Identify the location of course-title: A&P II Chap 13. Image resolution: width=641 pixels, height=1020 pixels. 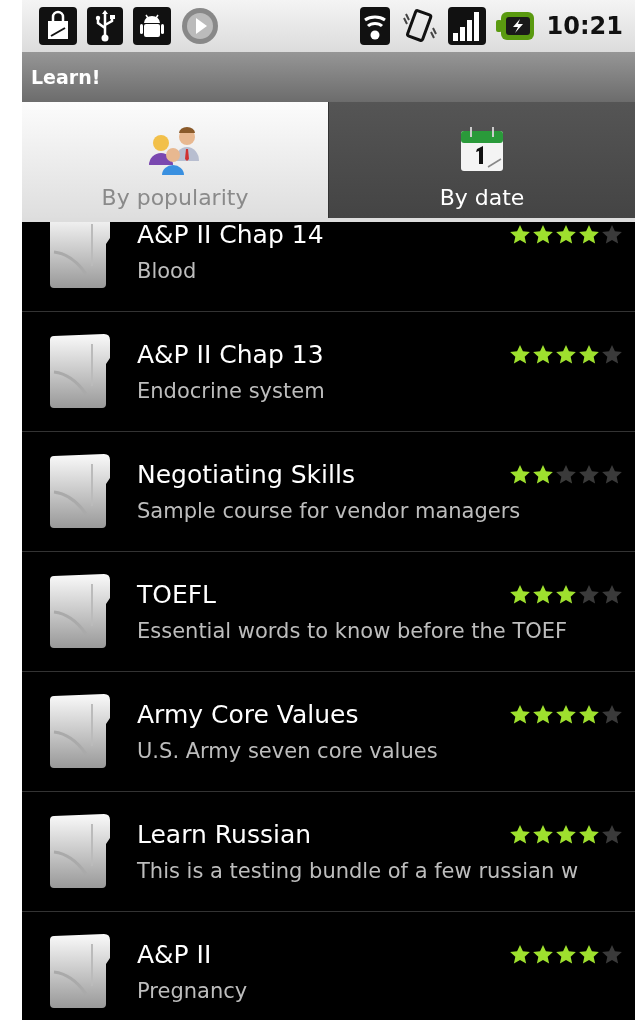
(230, 354).